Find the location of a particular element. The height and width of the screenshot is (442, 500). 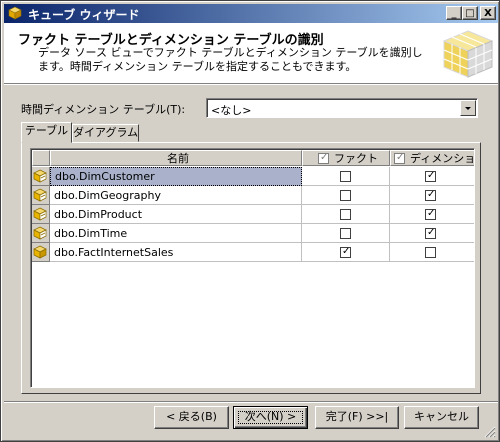

next-button: 次へ(N) > is located at coordinates (270, 417).